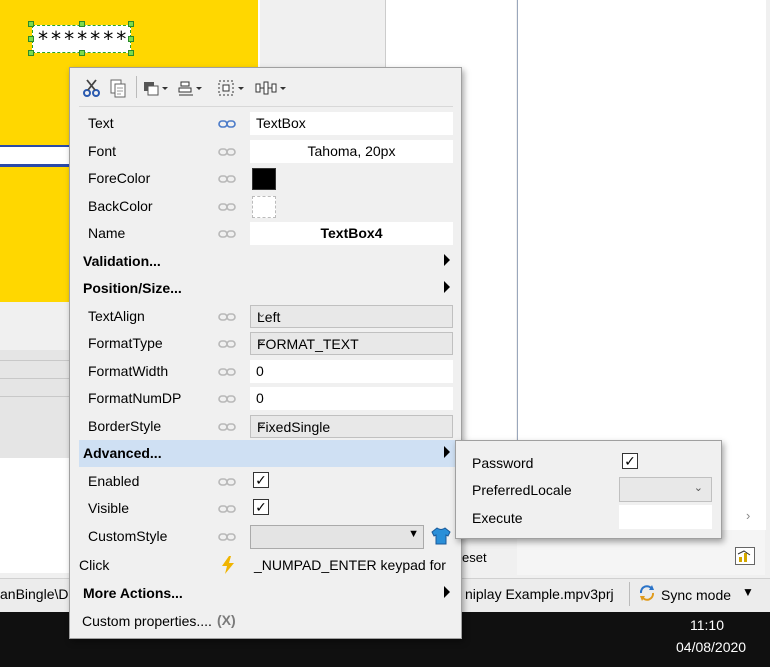 Image resolution: width=770 pixels, height=667 pixels. Describe the element at coordinates (125, 343) in the screenshot. I see `property-label-formattype: FormatType` at that location.